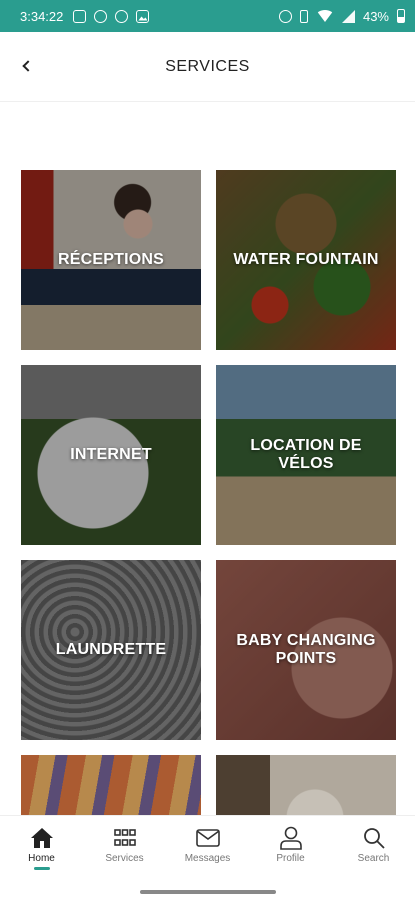 The width and height of the screenshot is (415, 900). Describe the element at coordinates (41, 858) in the screenshot. I see `nav-label: Home` at that location.